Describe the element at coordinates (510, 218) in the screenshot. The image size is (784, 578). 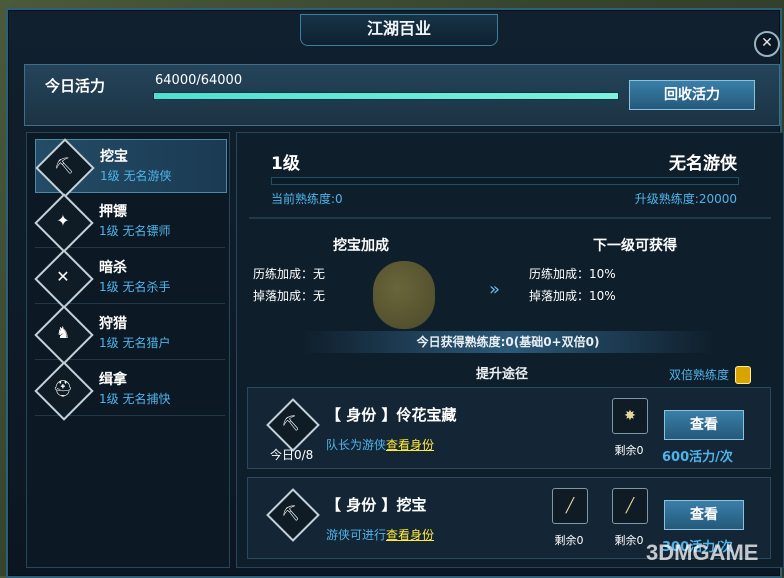
I see `section-divider` at that location.